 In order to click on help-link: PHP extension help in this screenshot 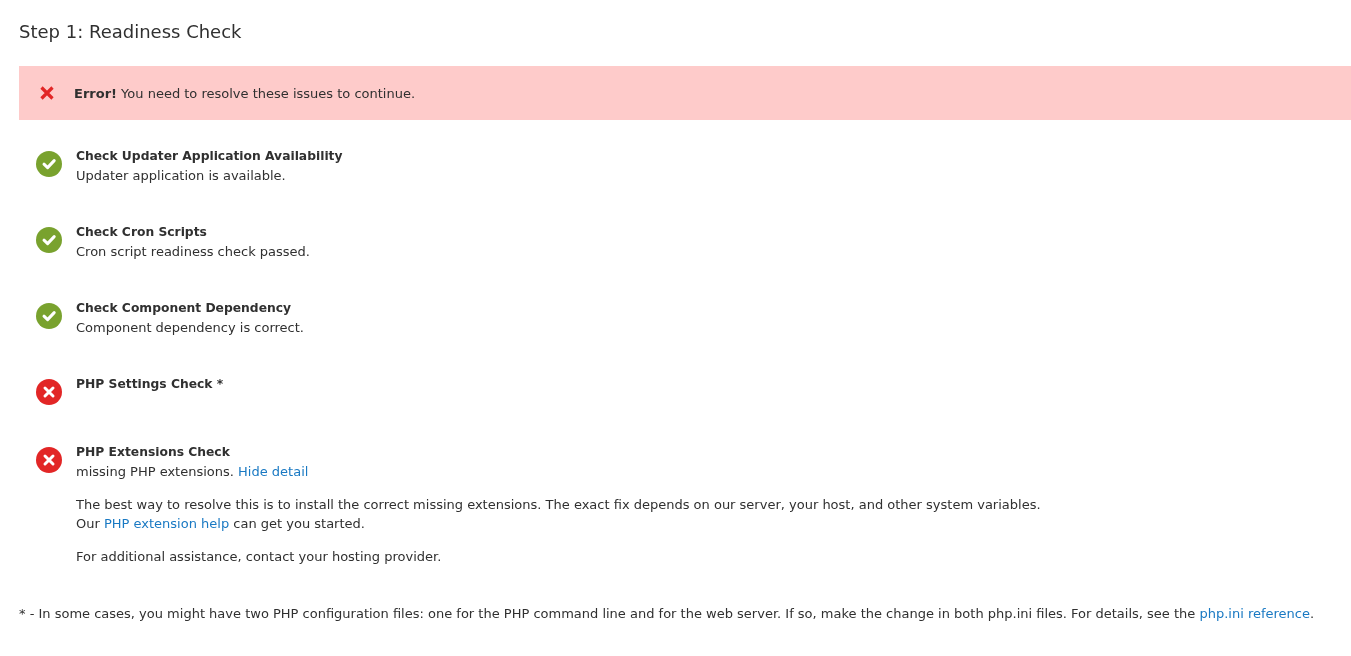, I will do `click(166, 523)`.